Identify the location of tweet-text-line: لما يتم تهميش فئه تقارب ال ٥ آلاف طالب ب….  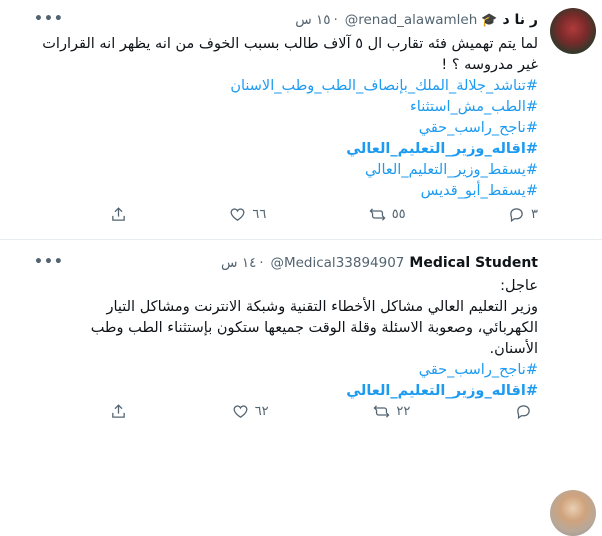
(290, 44).